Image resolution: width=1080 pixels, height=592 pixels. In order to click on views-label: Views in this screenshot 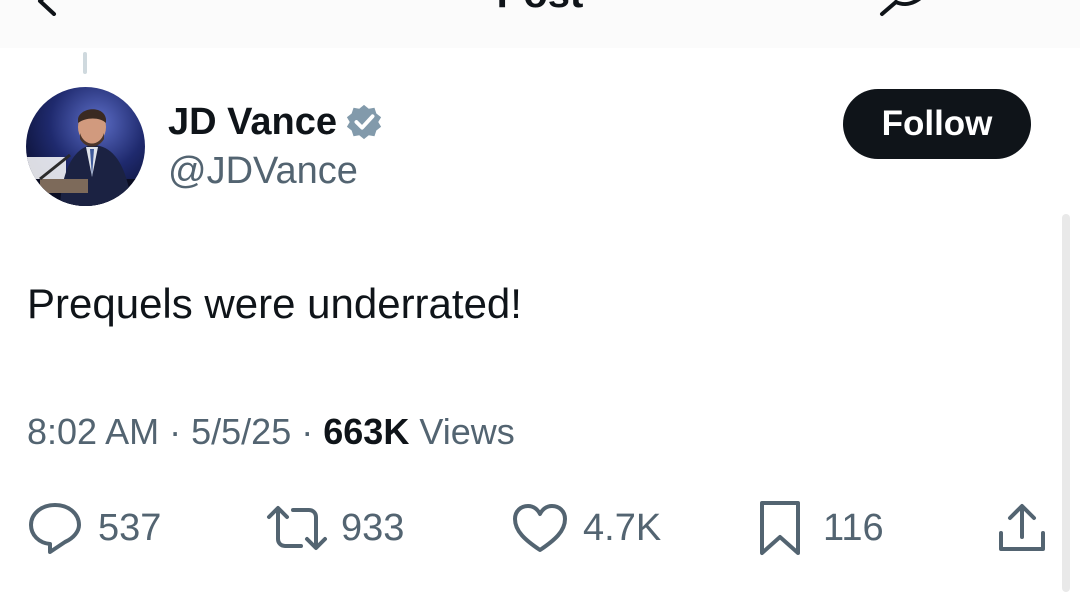, I will do `click(466, 431)`.